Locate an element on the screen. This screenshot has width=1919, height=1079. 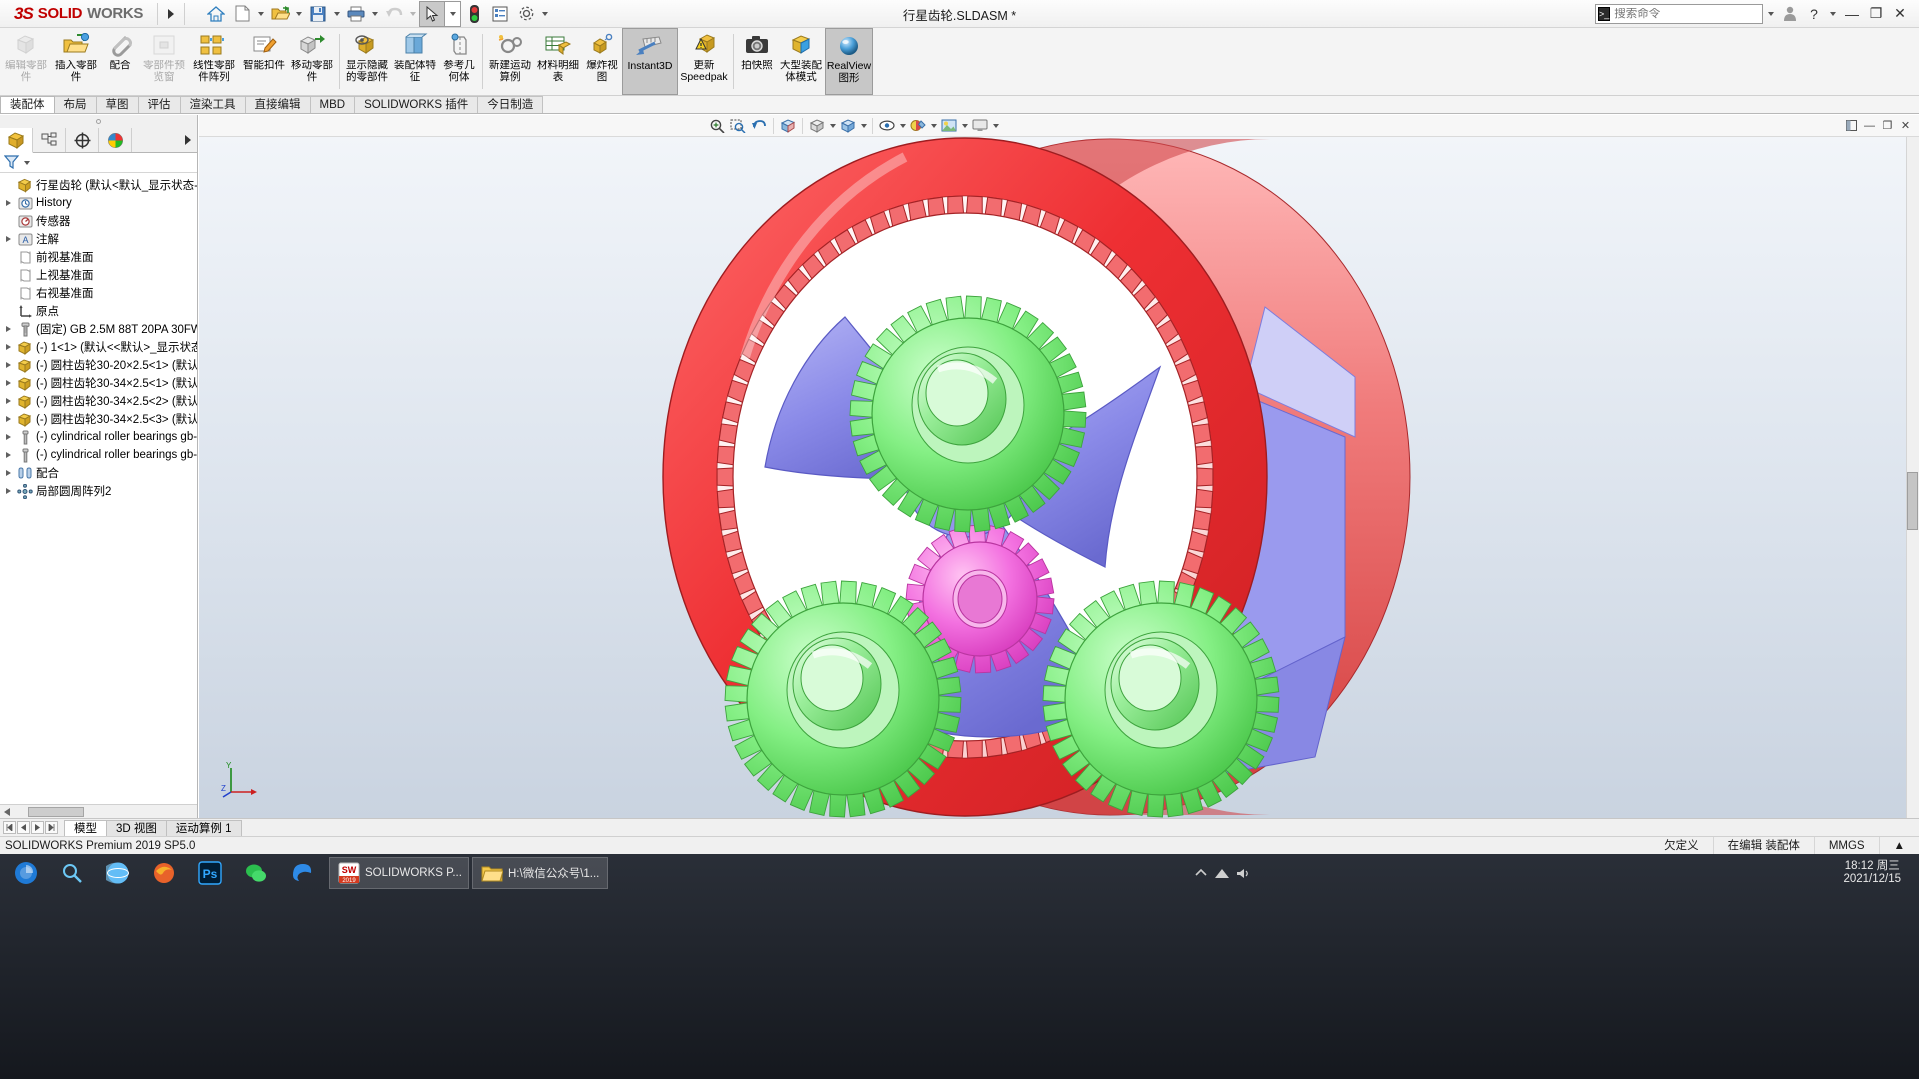
ribbon-tab-1: 布局 is located at coordinates (75, 104).